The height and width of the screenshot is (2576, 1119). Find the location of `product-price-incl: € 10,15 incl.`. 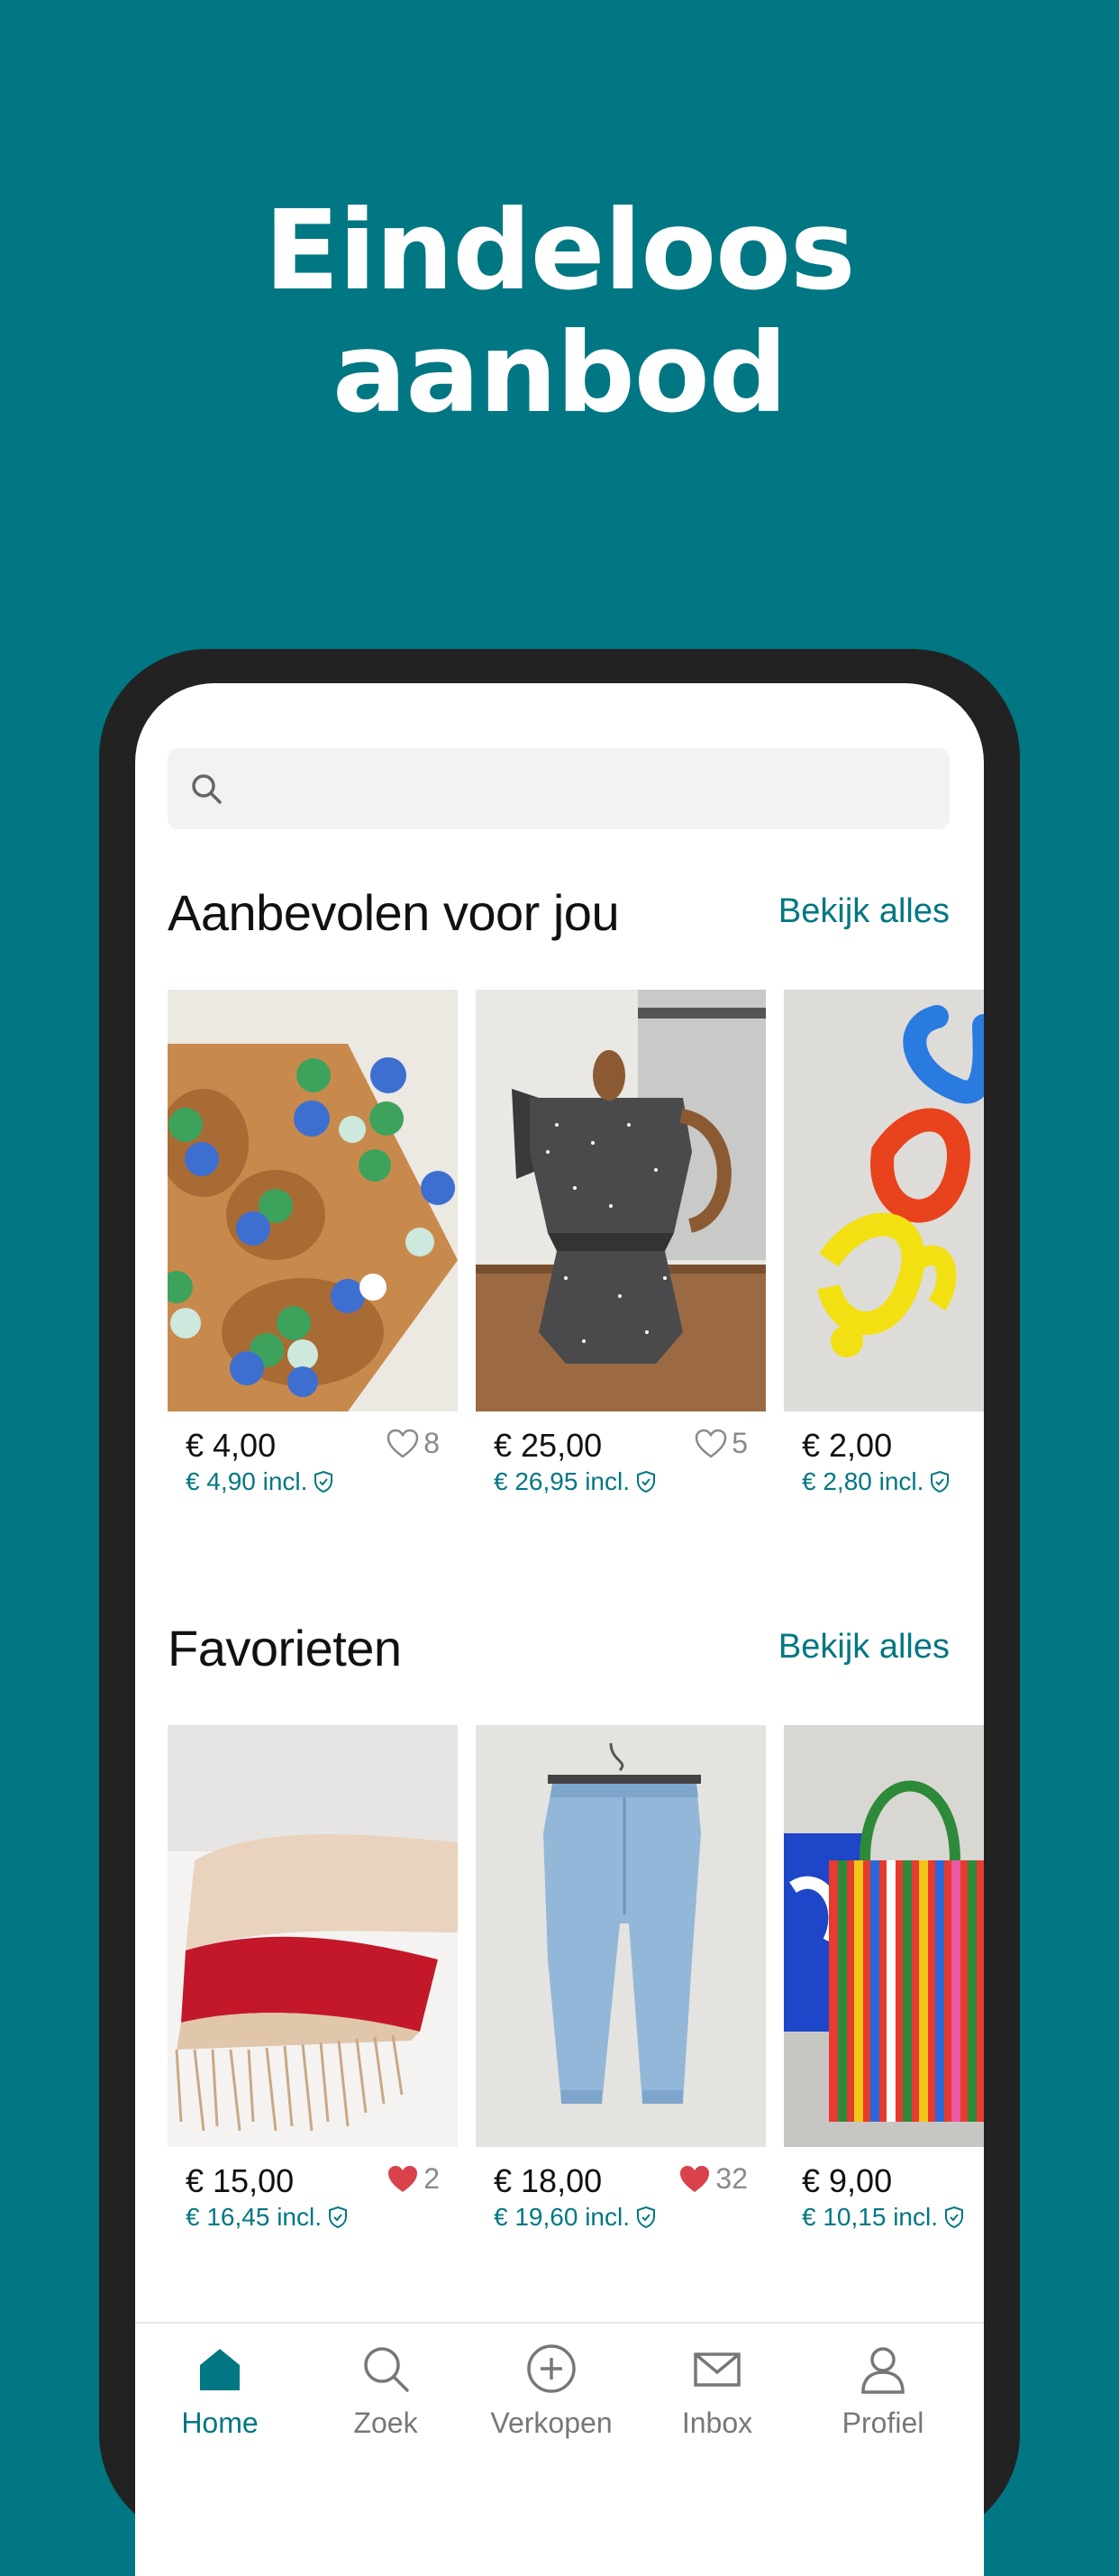

product-price-incl: € 10,15 incl. is located at coordinates (883, 2217).